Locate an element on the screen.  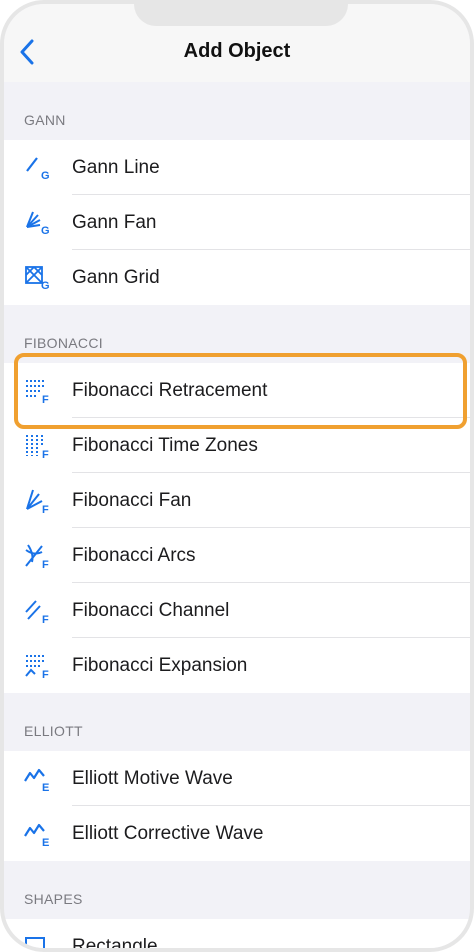
elliott-corrective-wave-icon: E is located at coordinates (36, 835).